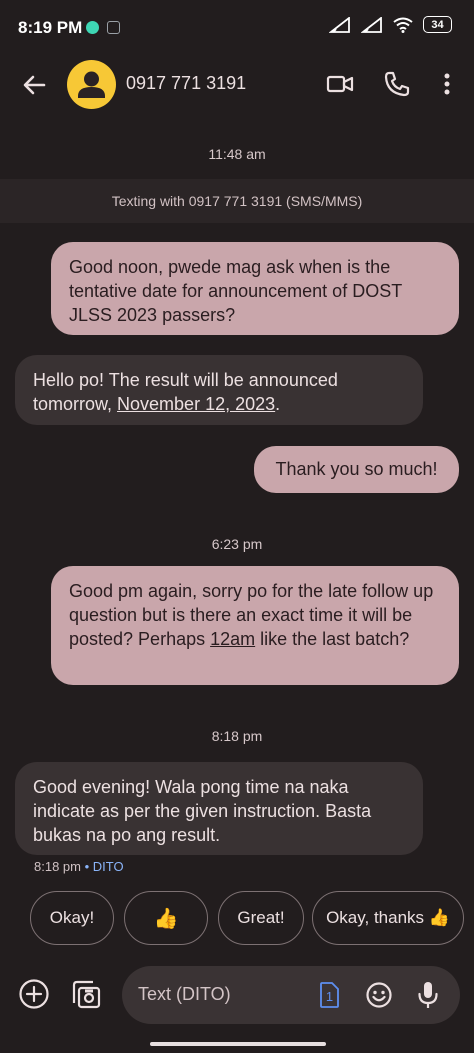  I want to click on carrier-label: DITO, so click(108, 866).